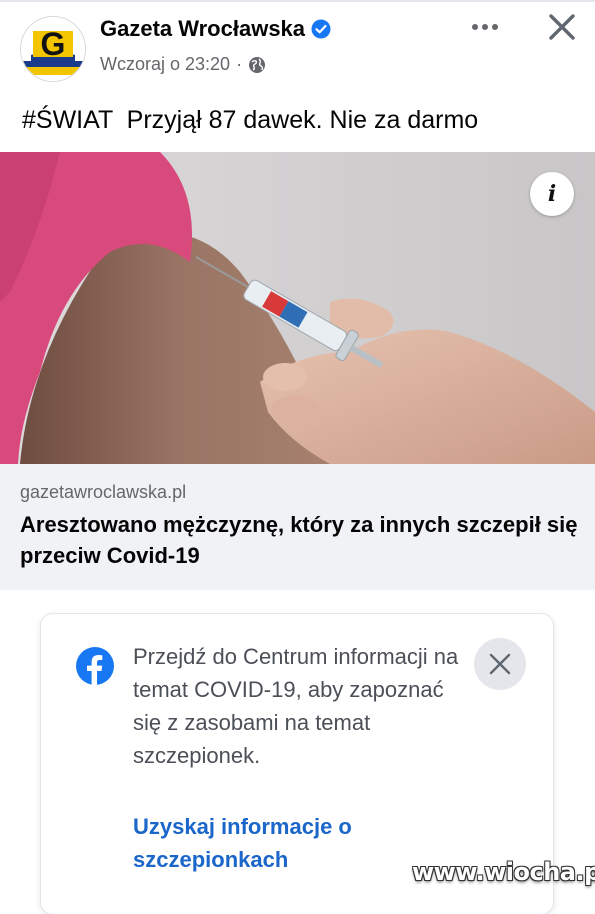 Image resolution: width=595 pixels, height=914 pixels. What do you see at coordinates (297, 1) in the screenshot?
I see `top-divider` at bounding box center [297, 1].